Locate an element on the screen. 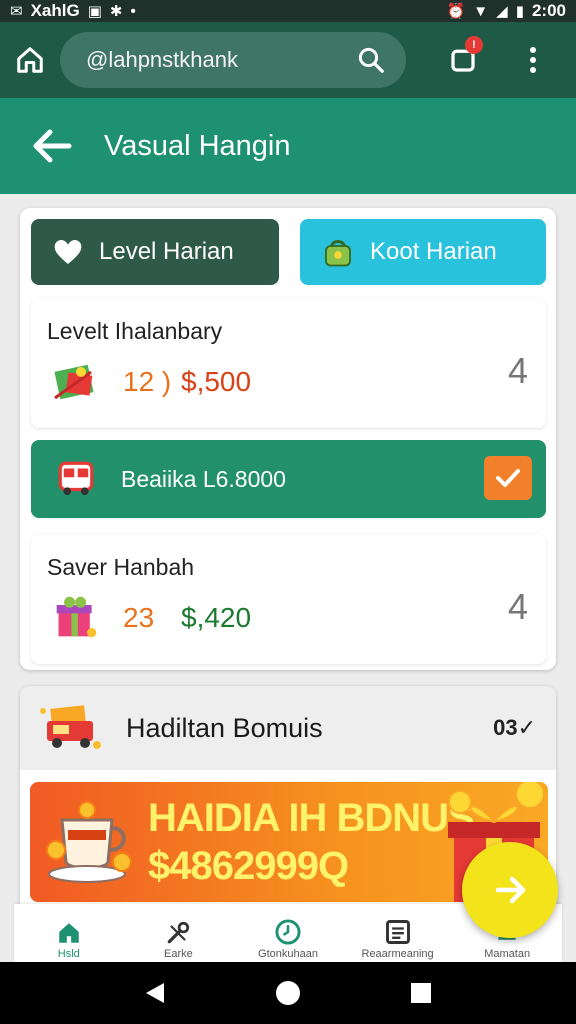  browser-bar: @lahpnstkhank ! is located at coordinates (288, 60).